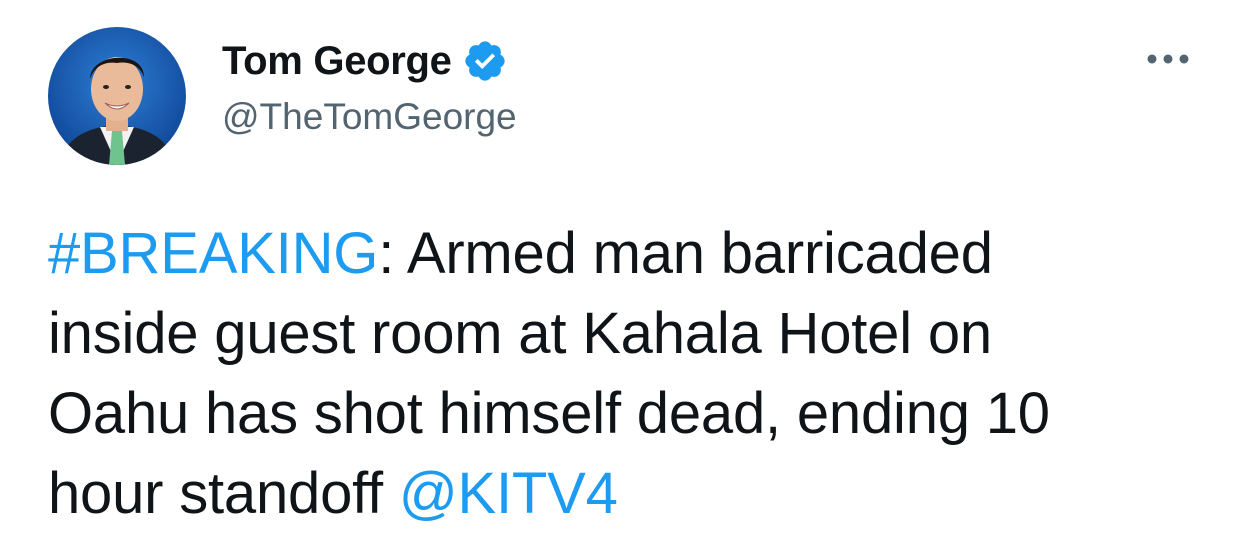  I want to click on profile-photo-icon, so click(117, 96).